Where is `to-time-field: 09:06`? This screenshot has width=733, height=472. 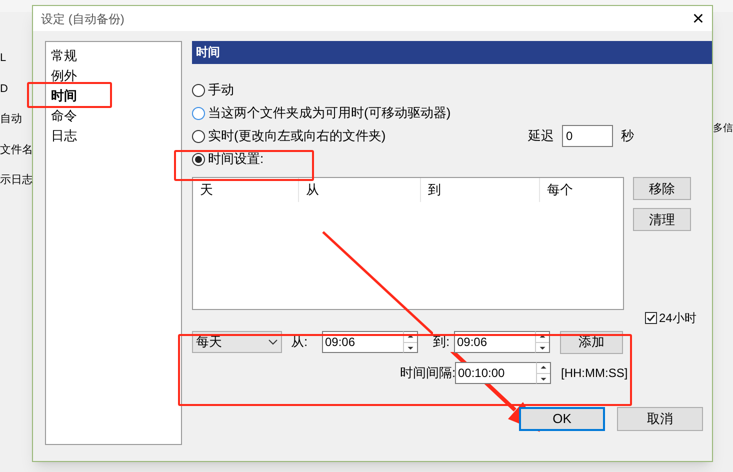 to-time-field: 09:06 is located at coordinates (494, 342).